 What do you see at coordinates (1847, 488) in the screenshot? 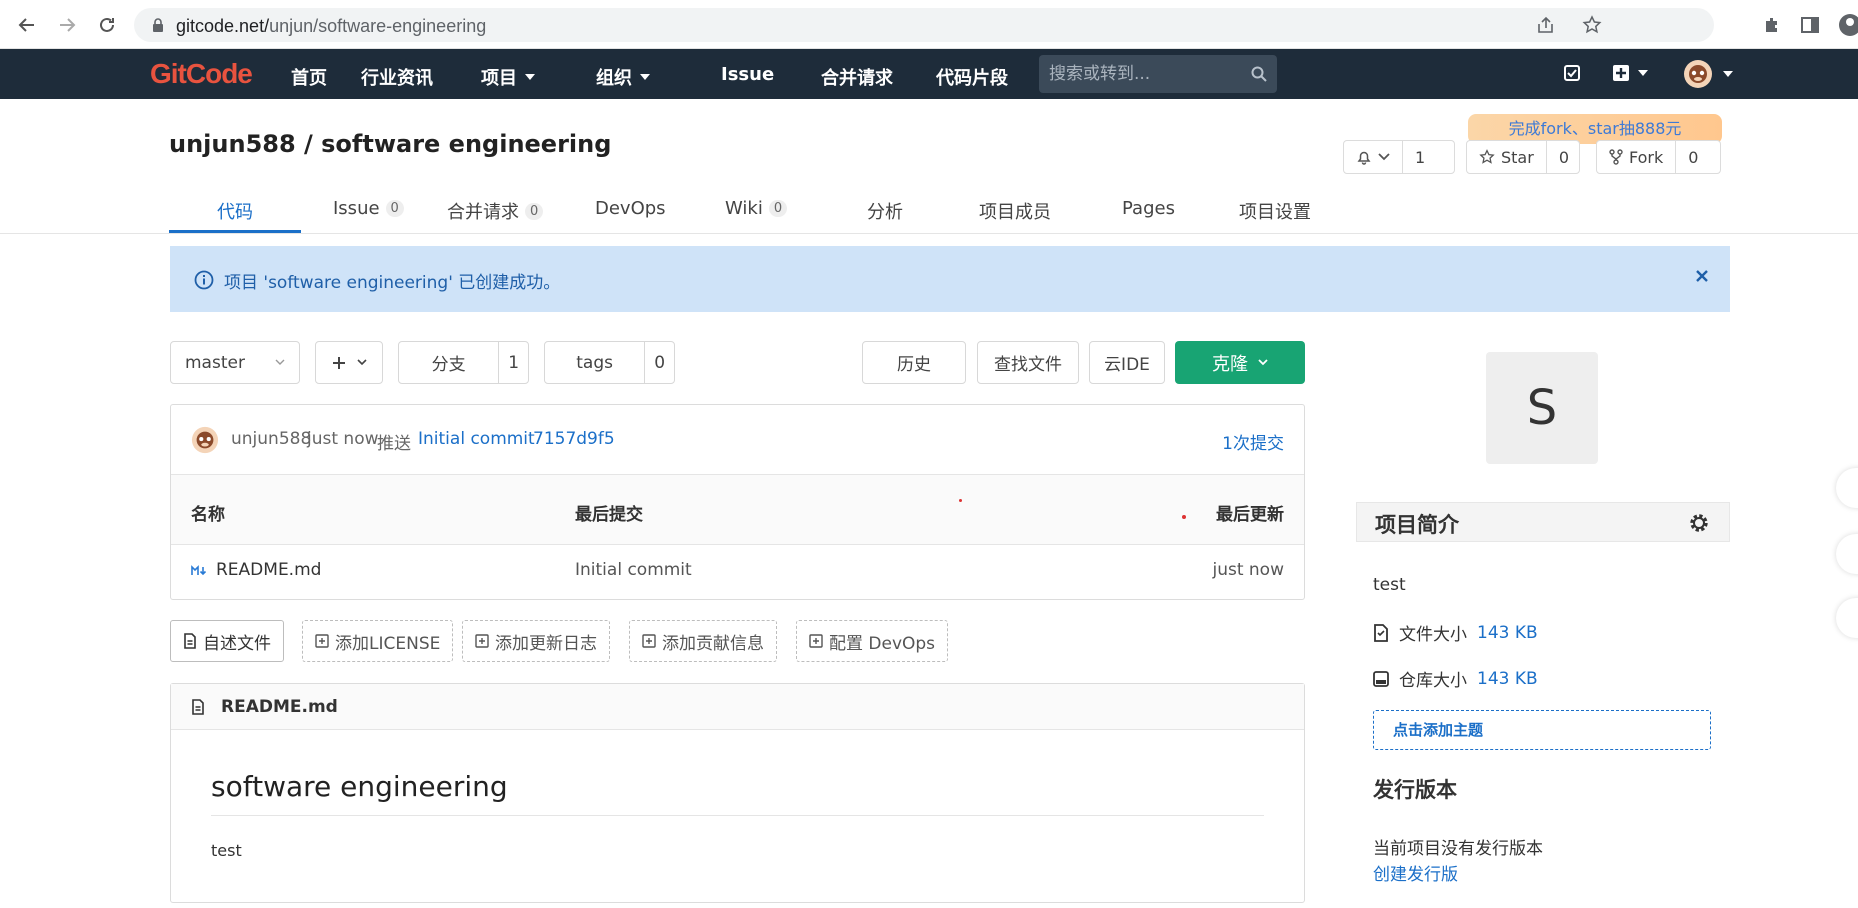
I see `feedback-tab` at bounding box center [1847, 488].